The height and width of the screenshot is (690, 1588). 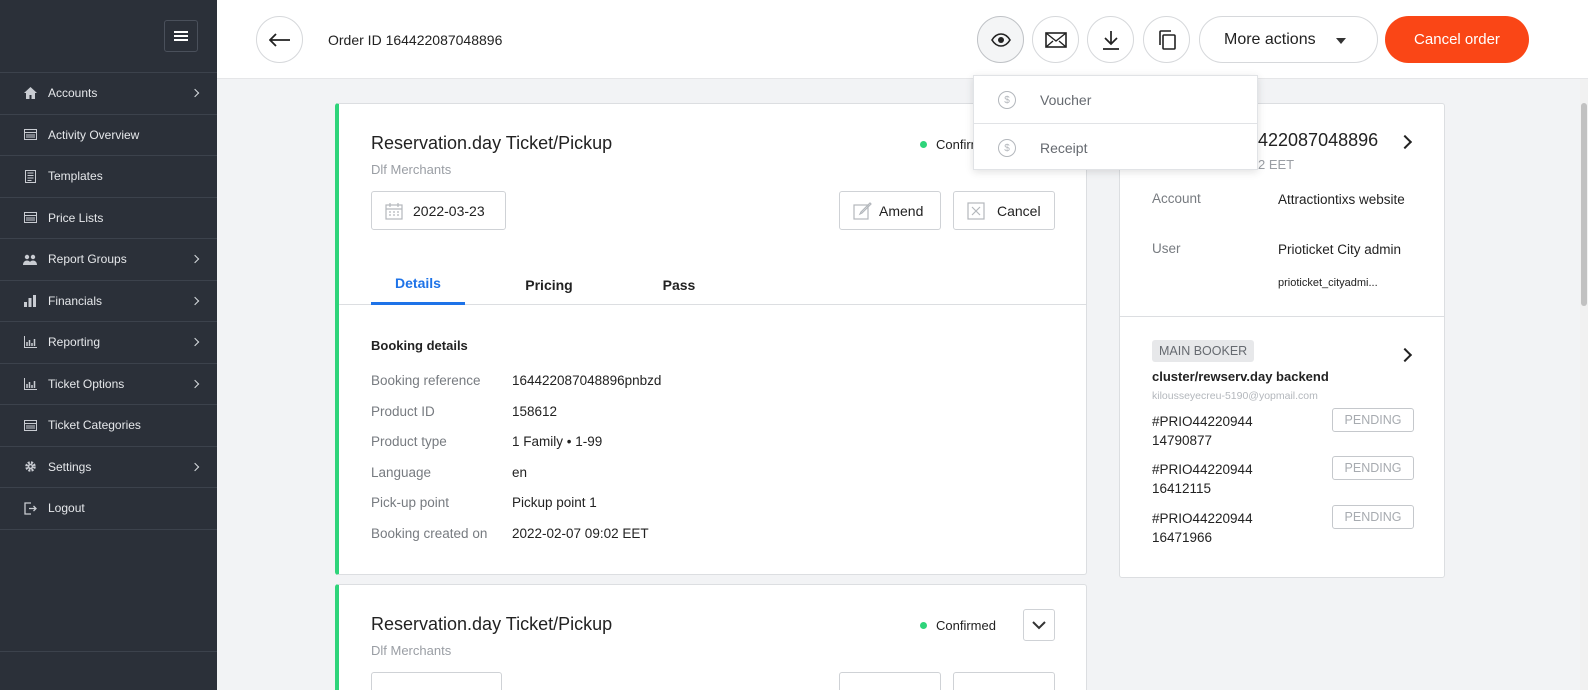 What do you see at coordinates (1584, 384) in the screenshot?
I see `page-scrollbar` at bounding box center [1584, 384].